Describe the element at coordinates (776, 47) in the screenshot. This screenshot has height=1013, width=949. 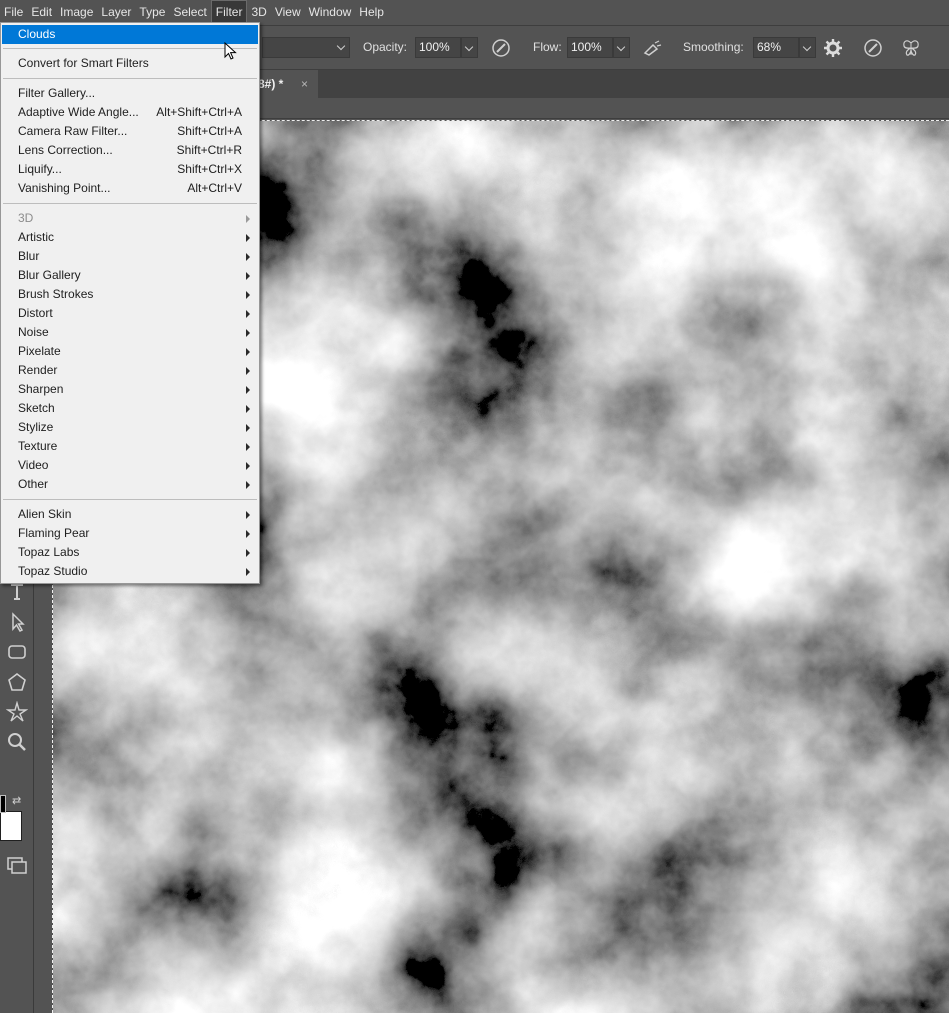
I see `smoothing-field: 68%` at that location.